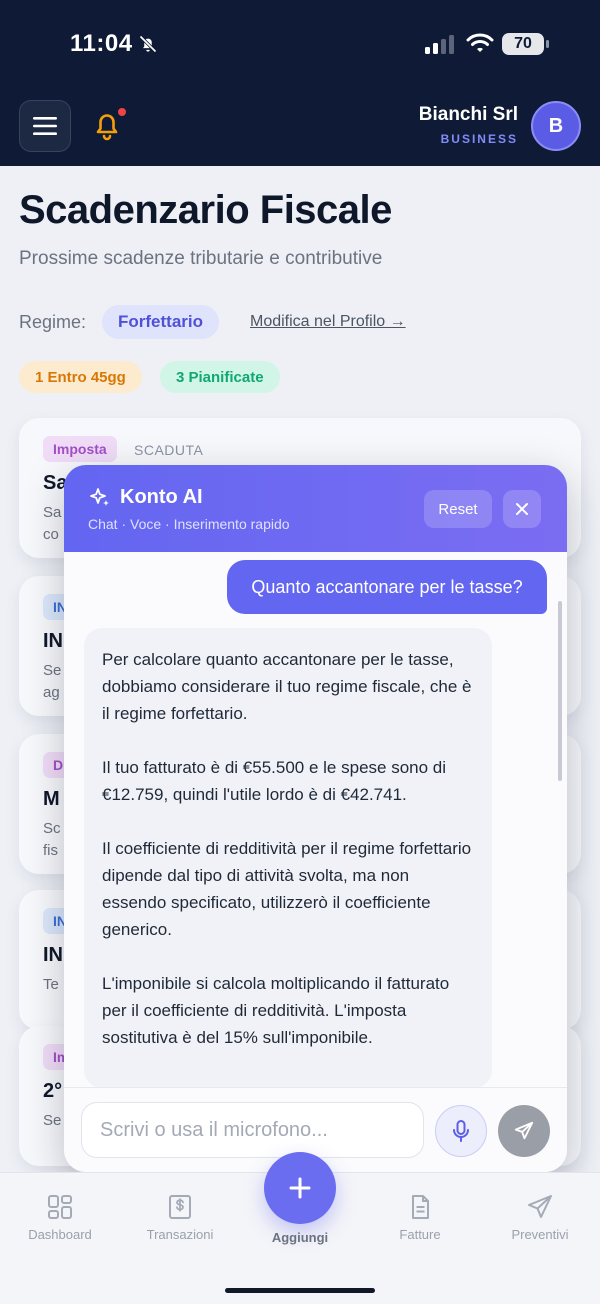 The height and width of the screenshot is (1304, 600). What do you see at coordinates (420, 1234) in the screenshot?
I see `nav-label: Fatture` at bounding box center [420, 1234].